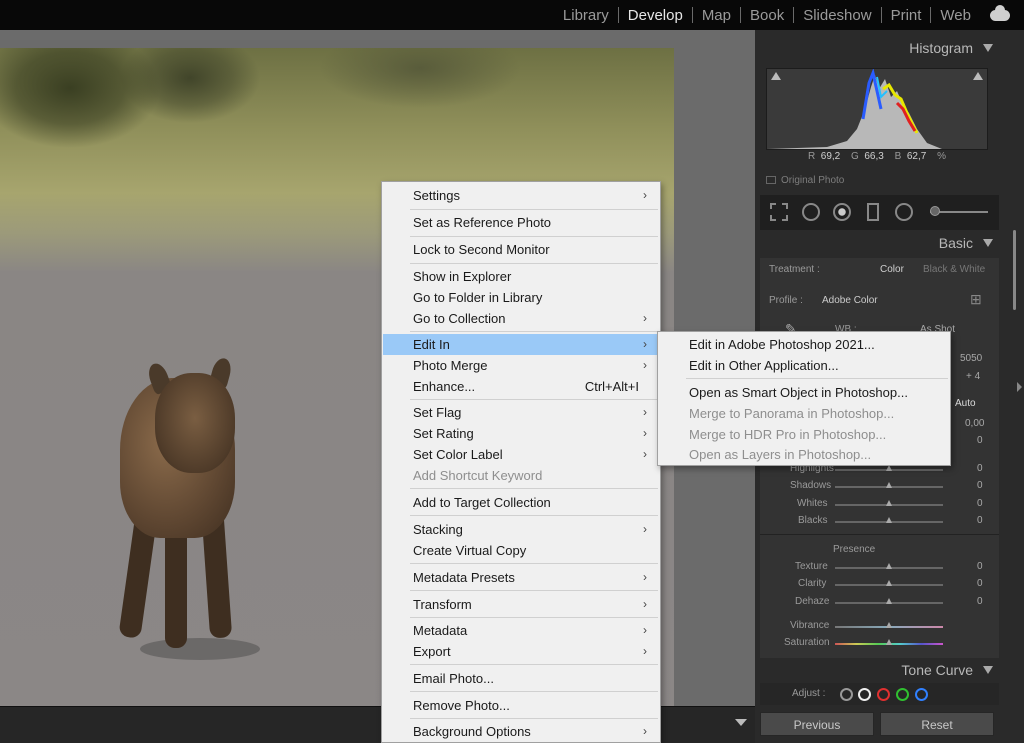  Describe the element at coordinates (462, 276) in the screenshot. I see `menu-item-label: Show in Explorer` at that location.